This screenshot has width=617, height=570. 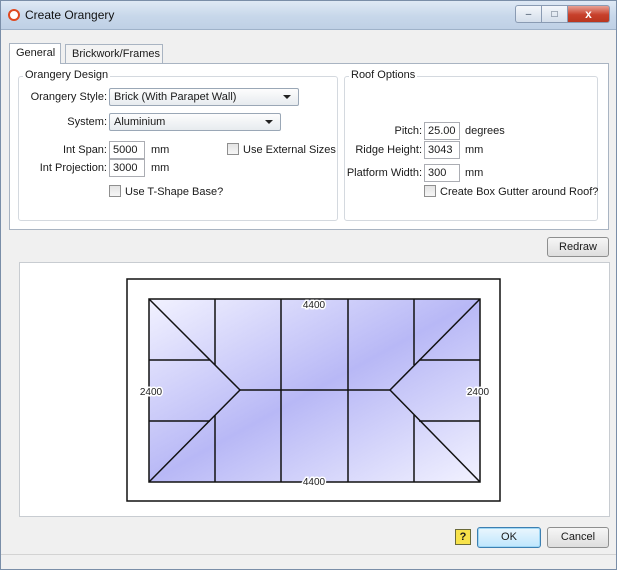 What do you see at coordinates (578, 537) in the screenshot?
I see `cancel-button: Cancel` at bounding box center [578, 537].